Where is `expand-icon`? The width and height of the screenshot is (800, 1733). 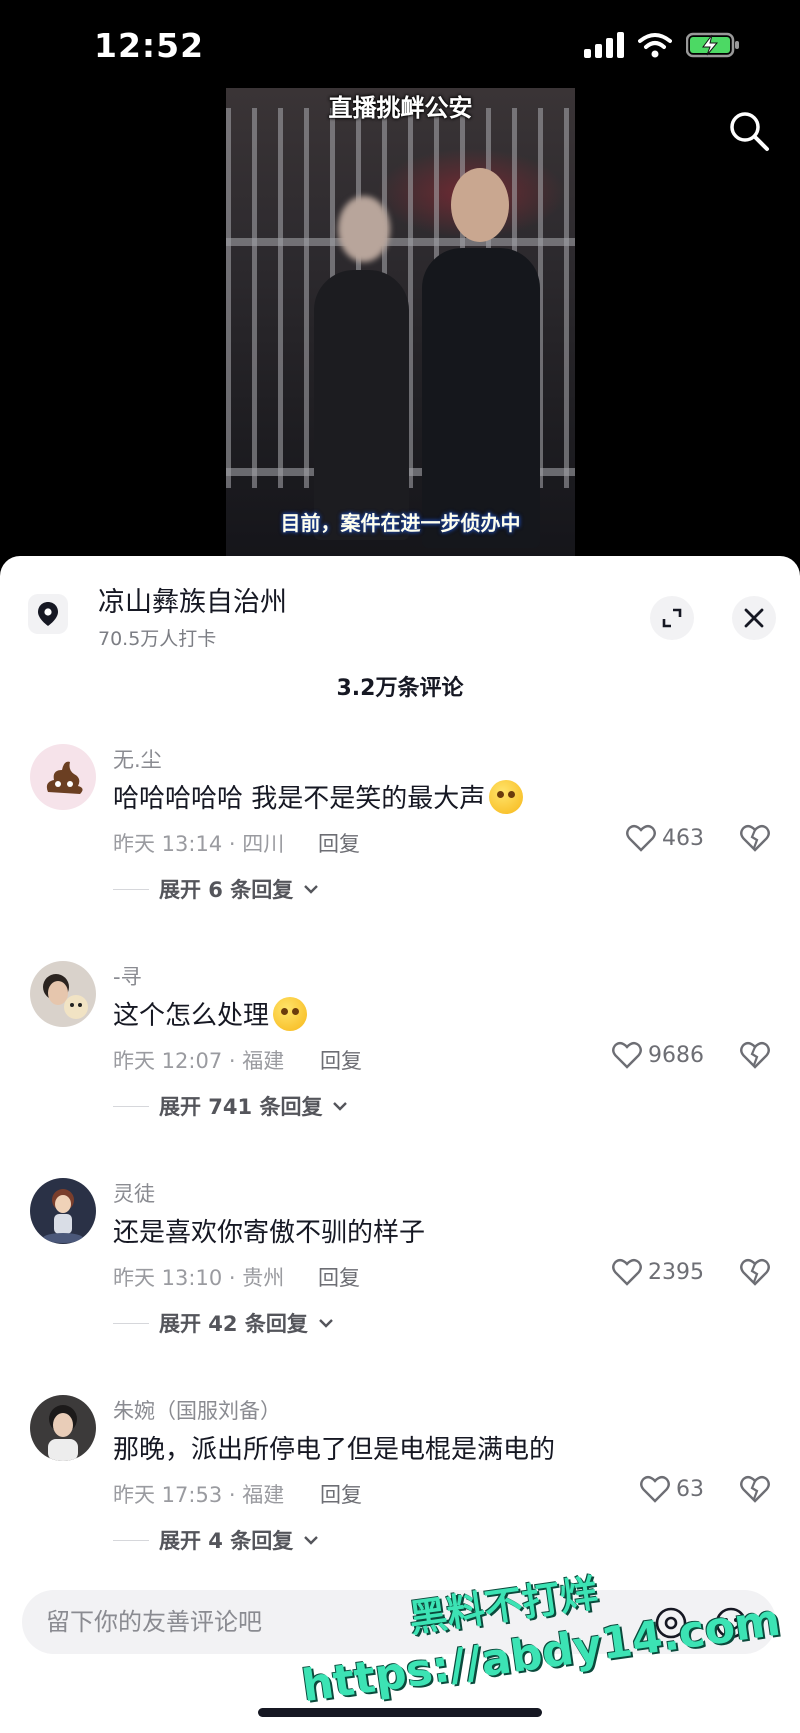 expand-icon is located at coordinates (672, 618).